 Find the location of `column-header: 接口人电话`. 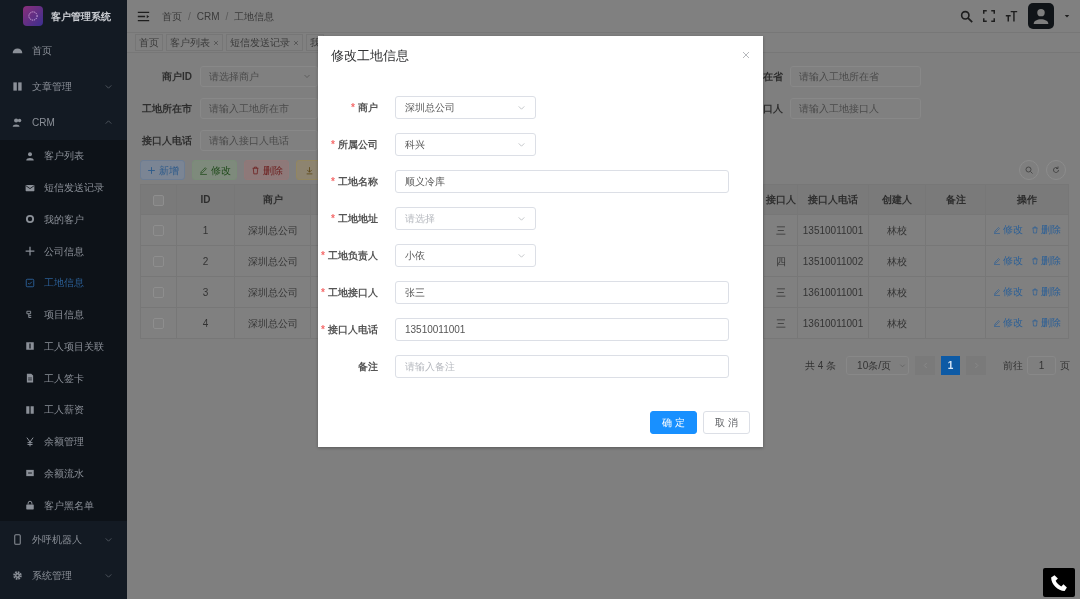

column-header: 接口人电话 is located at coordinates (833, 199).